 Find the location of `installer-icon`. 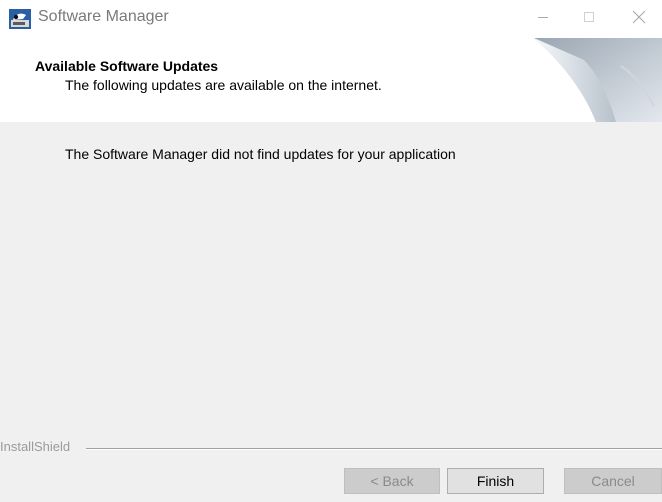

installer-icon is located at coordinates (20, 19).